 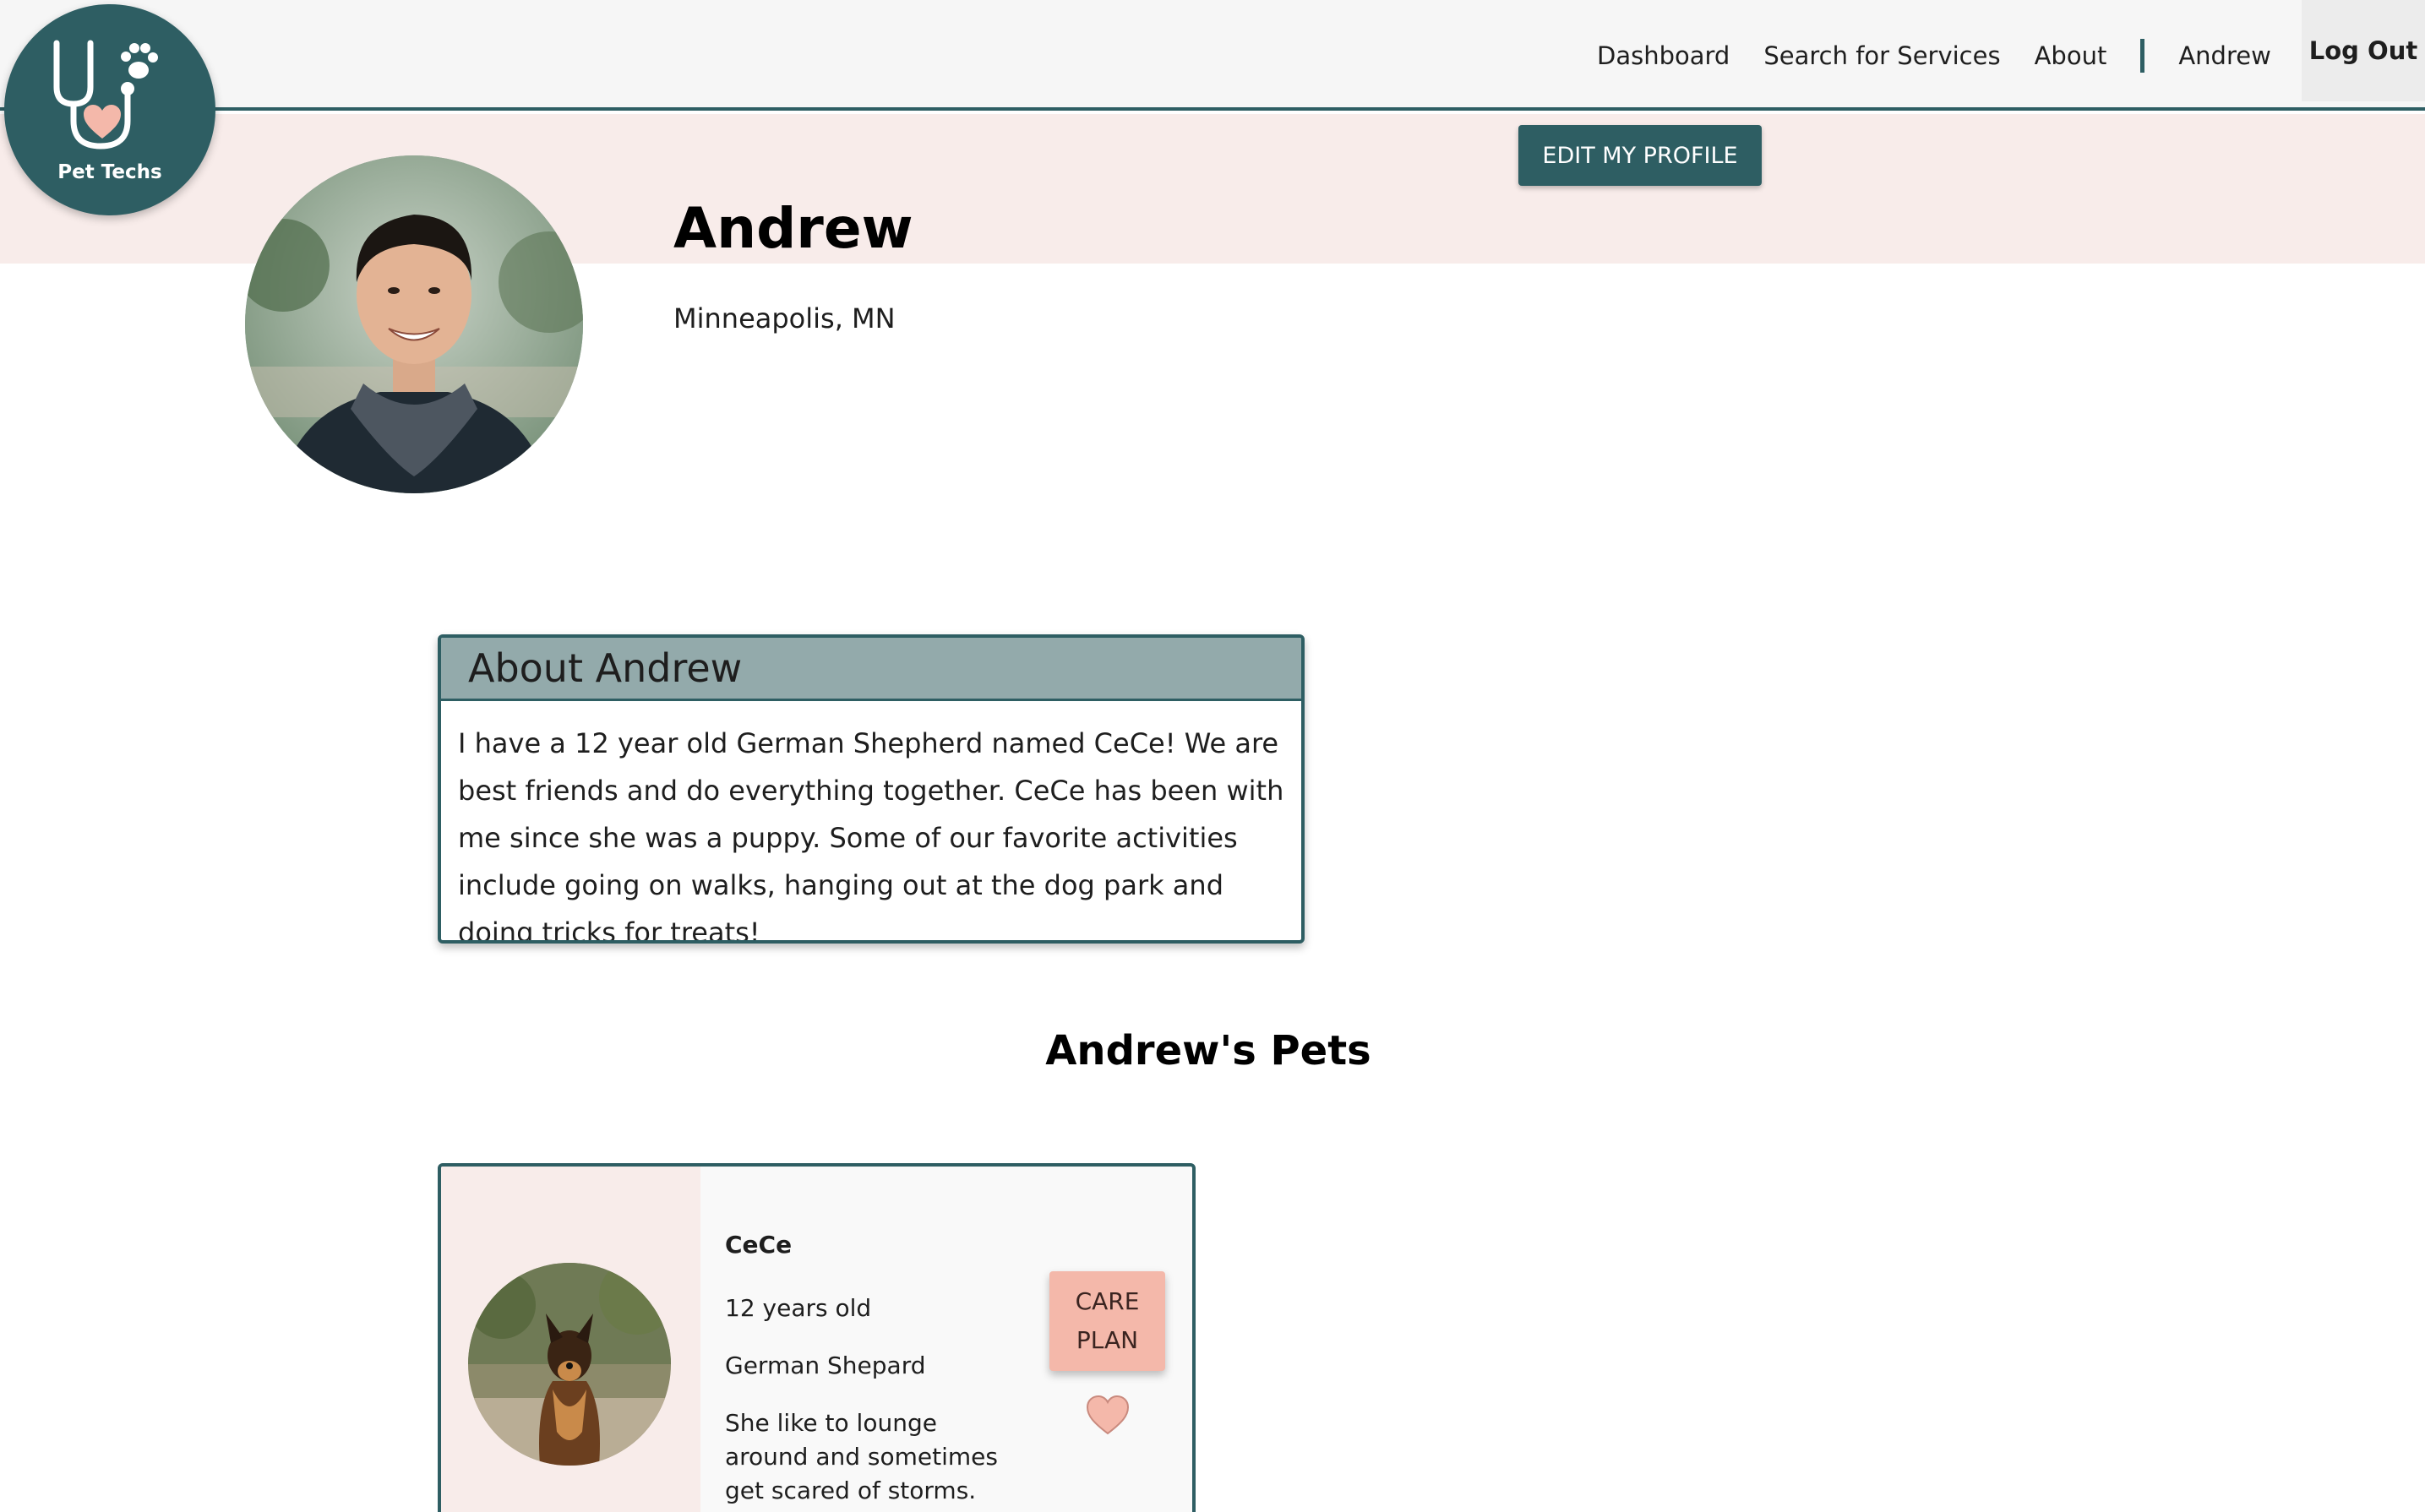 I want to click on nav-link-search-services: Search for Services, so click(x=1881, y=56).